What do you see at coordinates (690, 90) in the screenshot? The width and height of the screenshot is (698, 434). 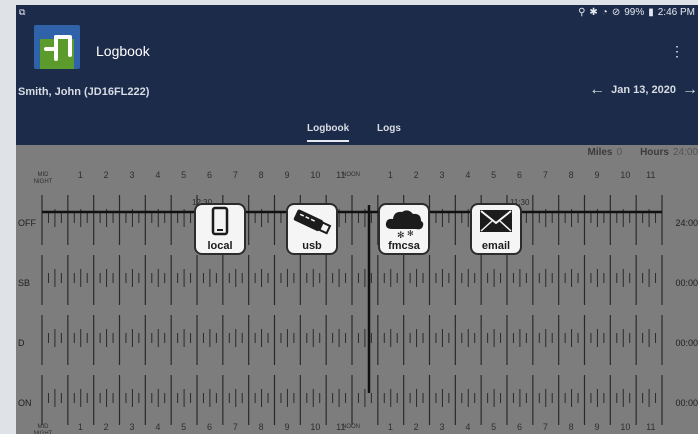 I see `next-day-button: →` at bounding box center [690, 90].